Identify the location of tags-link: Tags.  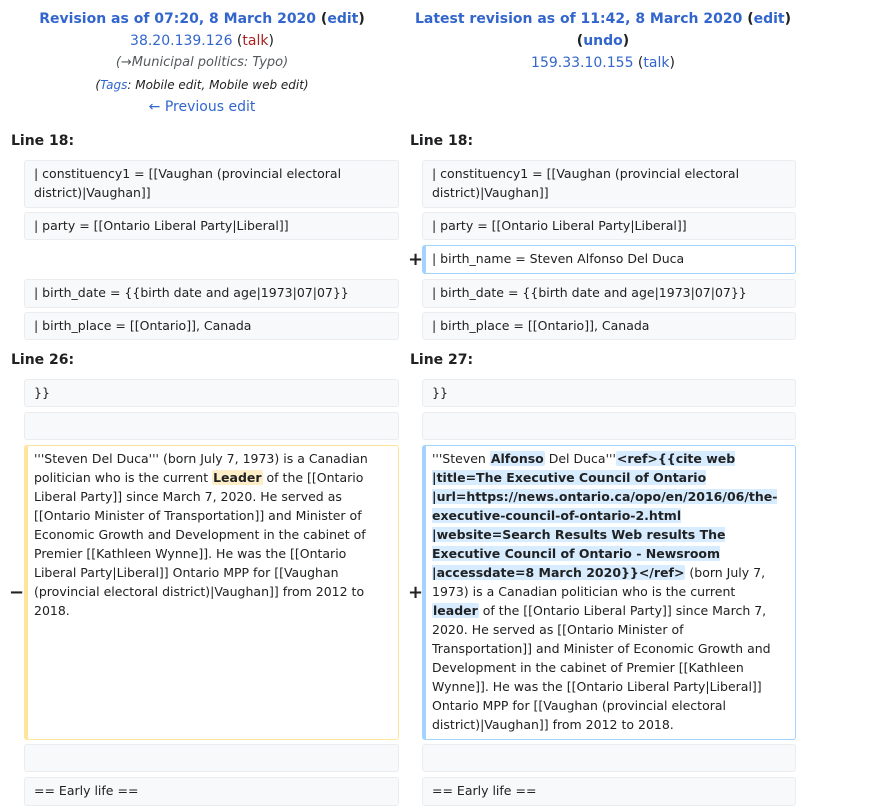
(113, 85).